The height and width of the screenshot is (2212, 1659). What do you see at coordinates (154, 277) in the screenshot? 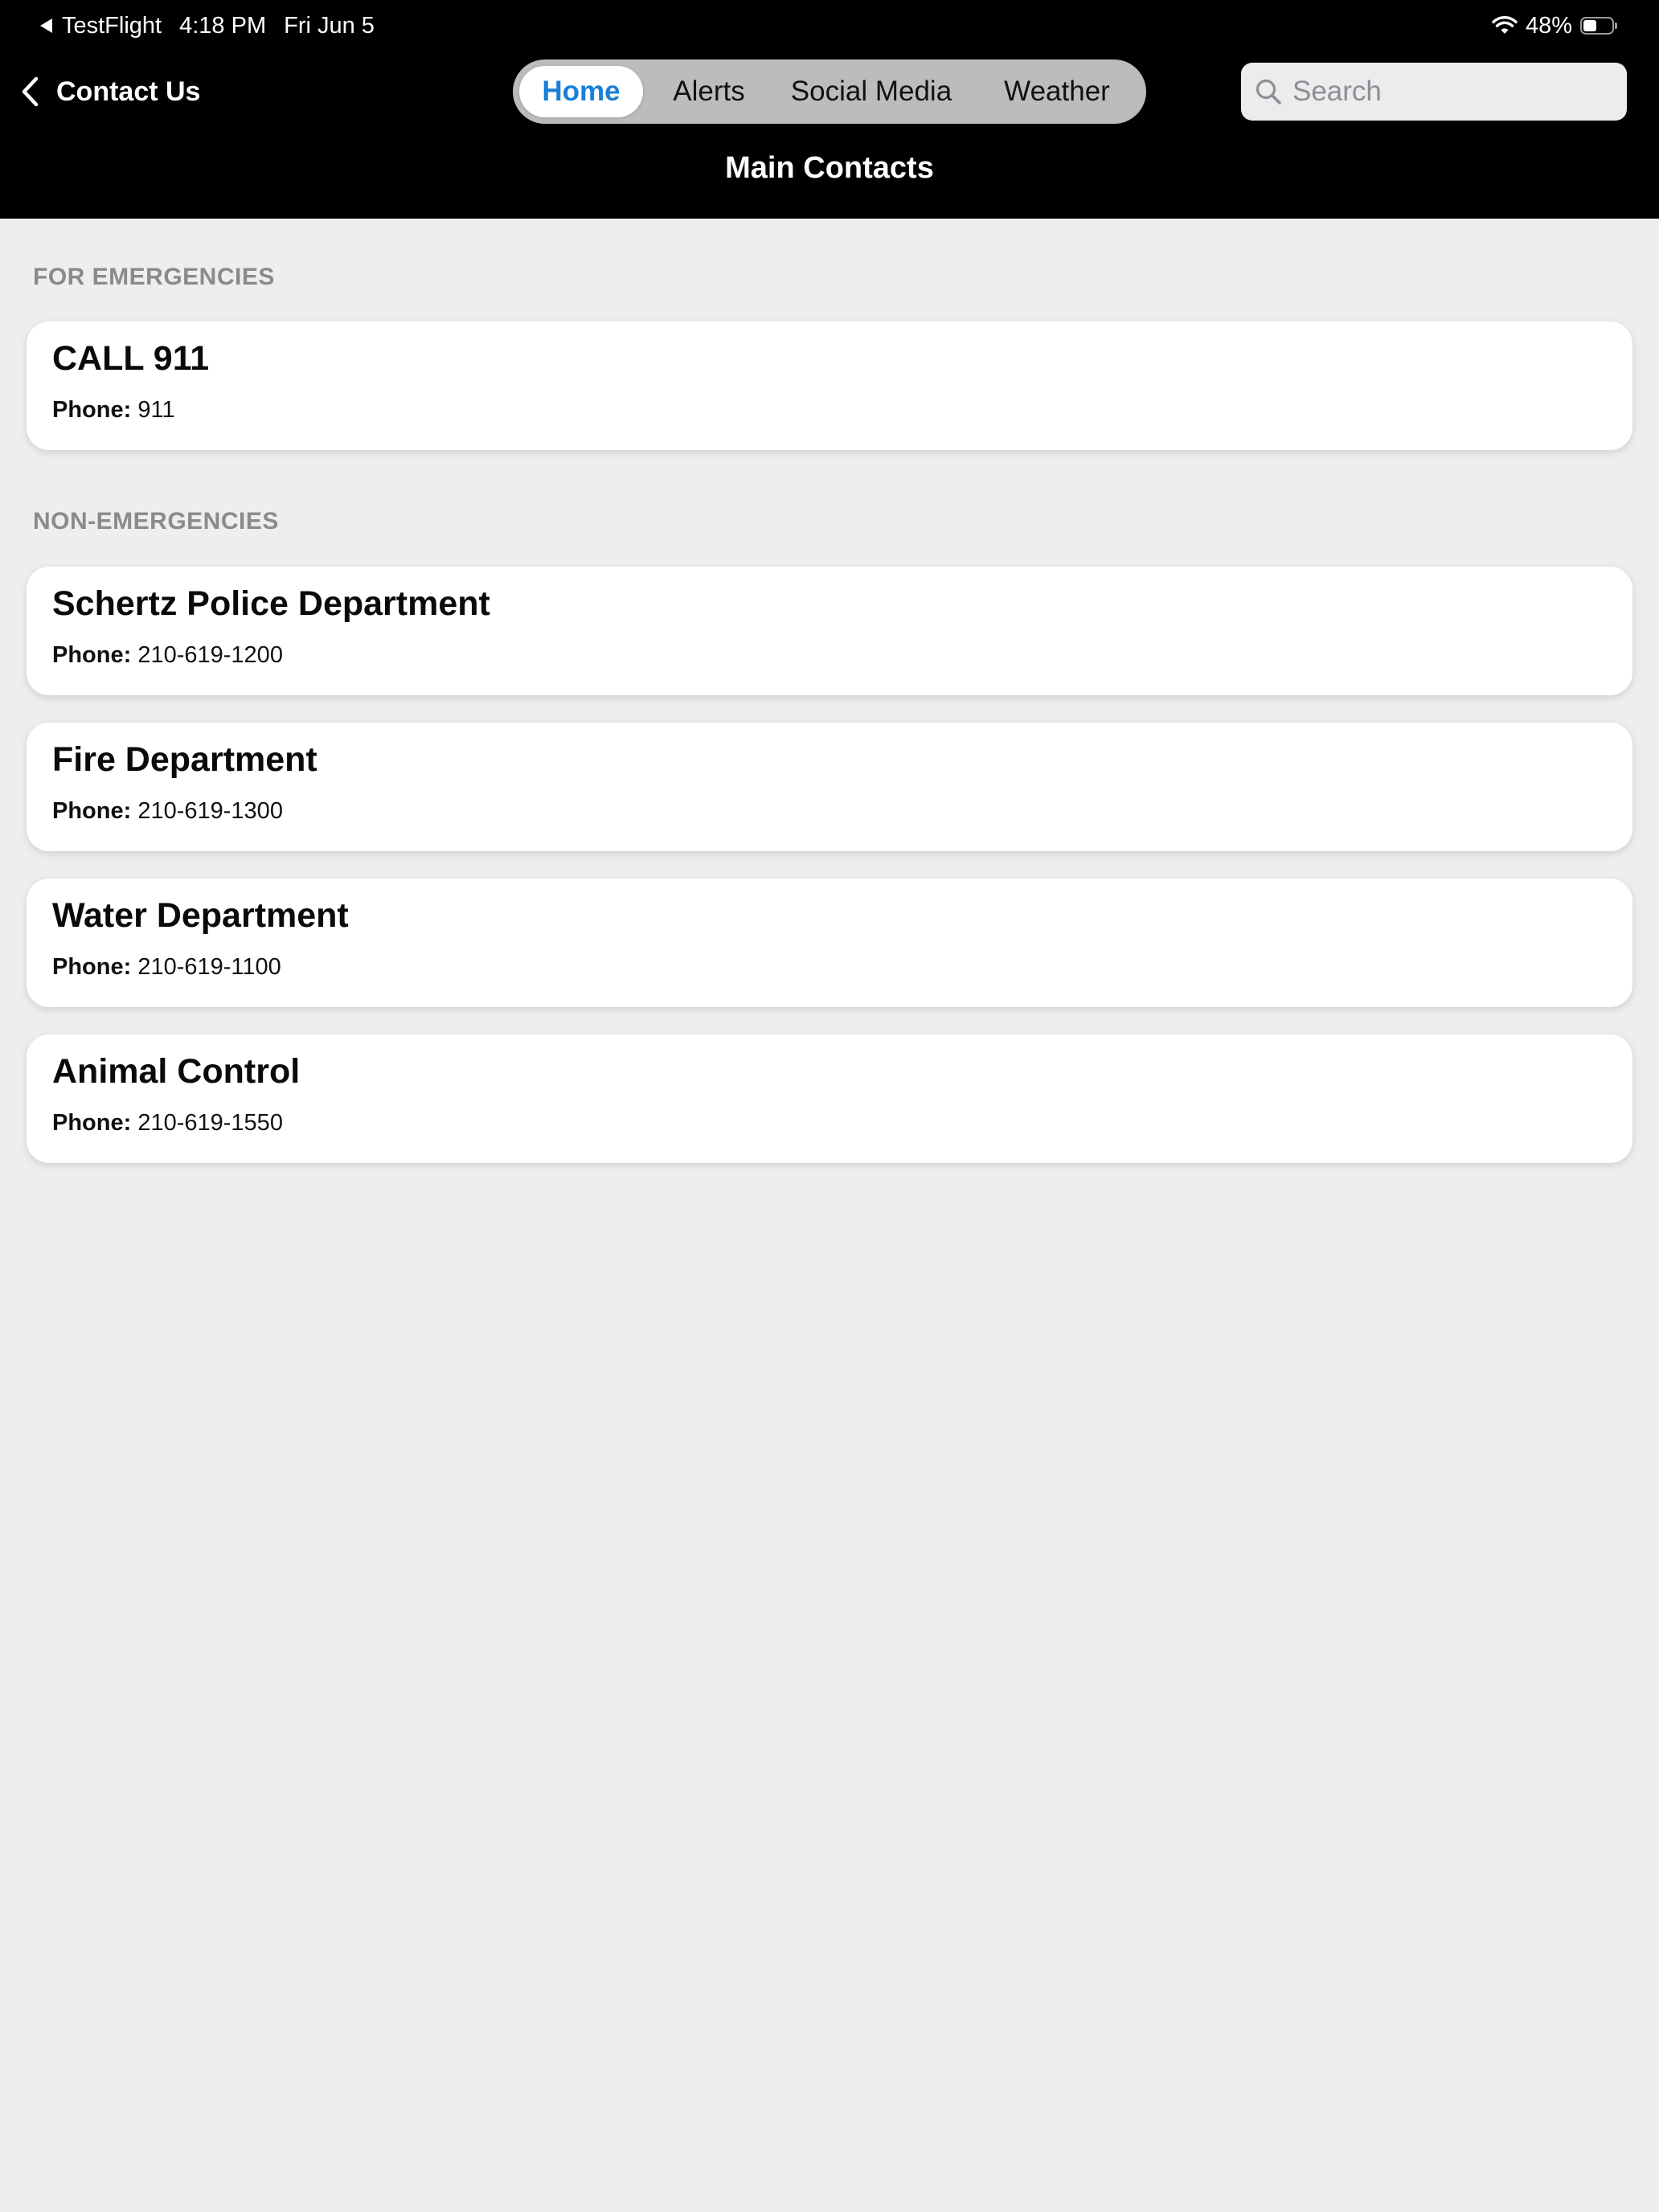
I see `section-header-emergencies: FOR EMERGENCIES` at bounding box center [154, 277].